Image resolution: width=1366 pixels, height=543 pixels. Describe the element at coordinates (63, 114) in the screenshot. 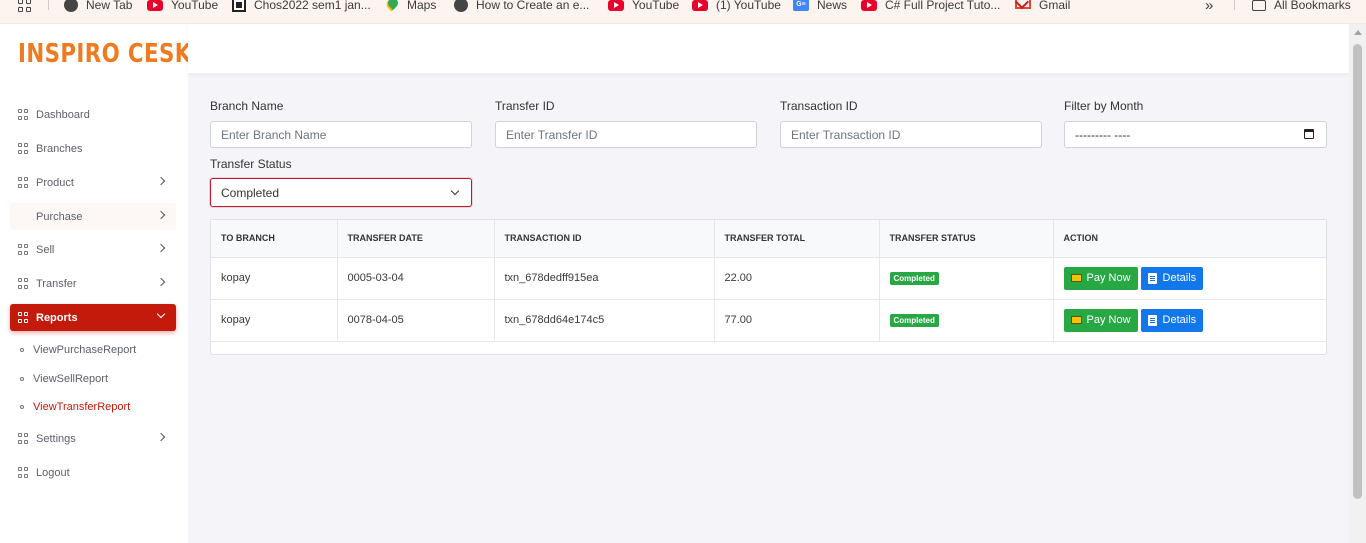

I see `sidebar-item-label: Dashboard` at that location.